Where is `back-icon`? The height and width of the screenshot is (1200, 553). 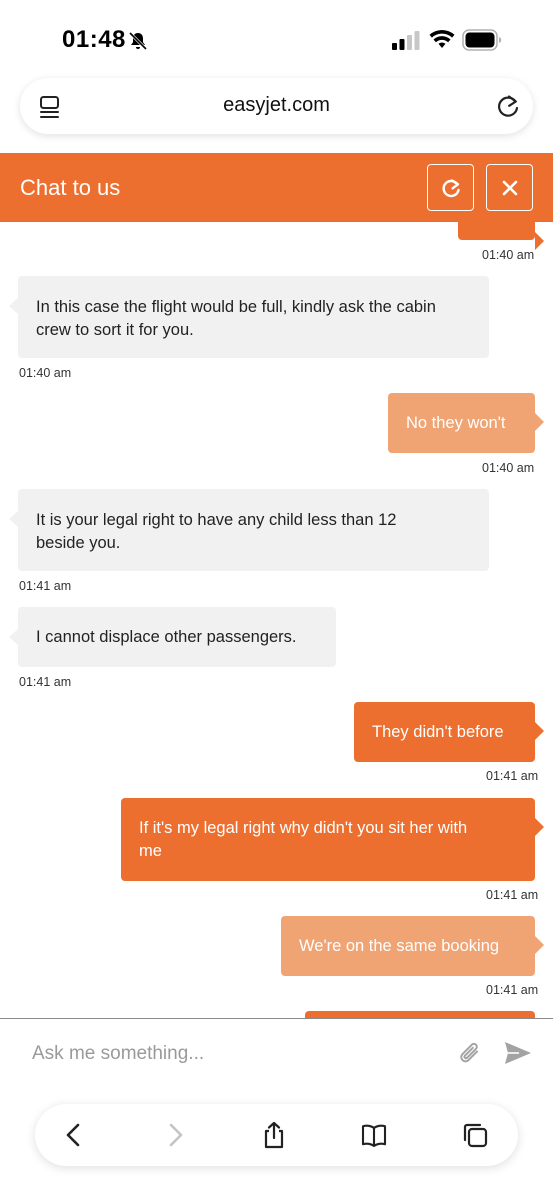
back-icon is located at coordinates (74, 1135).